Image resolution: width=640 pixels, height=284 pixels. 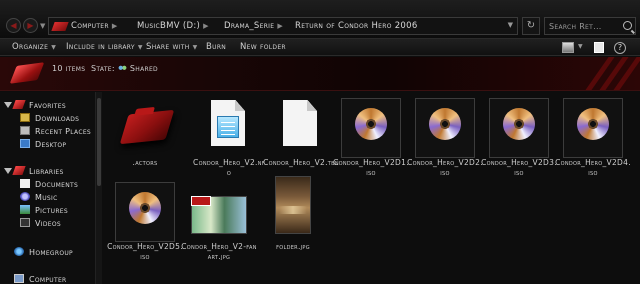 What do you see at coordinates (627, 25) in the screenshot?
I see `search-icon` at bounding box center [627, 25].